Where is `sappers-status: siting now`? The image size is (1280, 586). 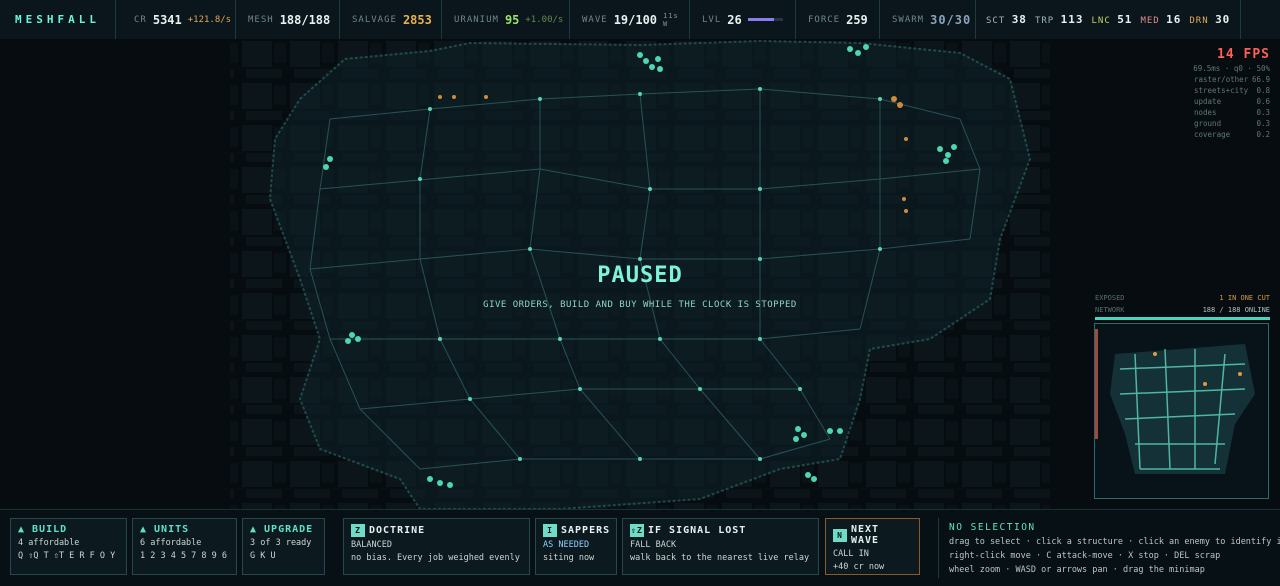 sappers-status: siting now is located at coordinates (569, 558).